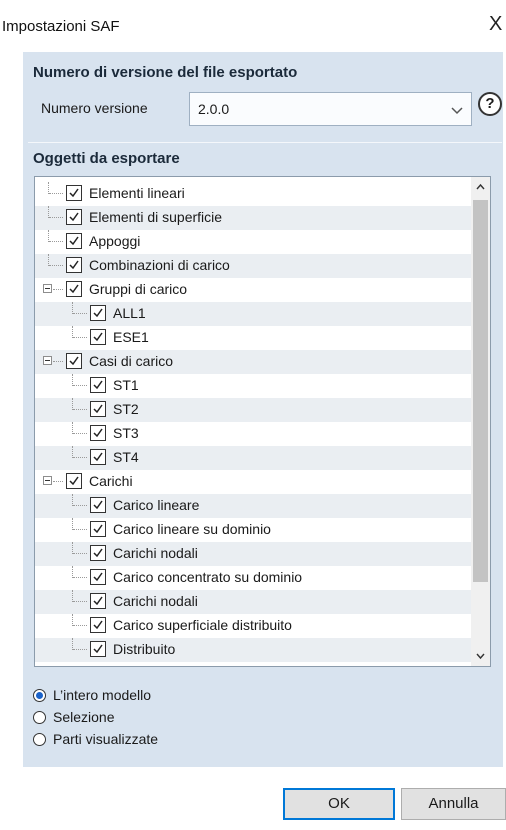 The image size is (506, 830). I want to click on title-bar: Impostazioni SAF X, so click(253, 25).